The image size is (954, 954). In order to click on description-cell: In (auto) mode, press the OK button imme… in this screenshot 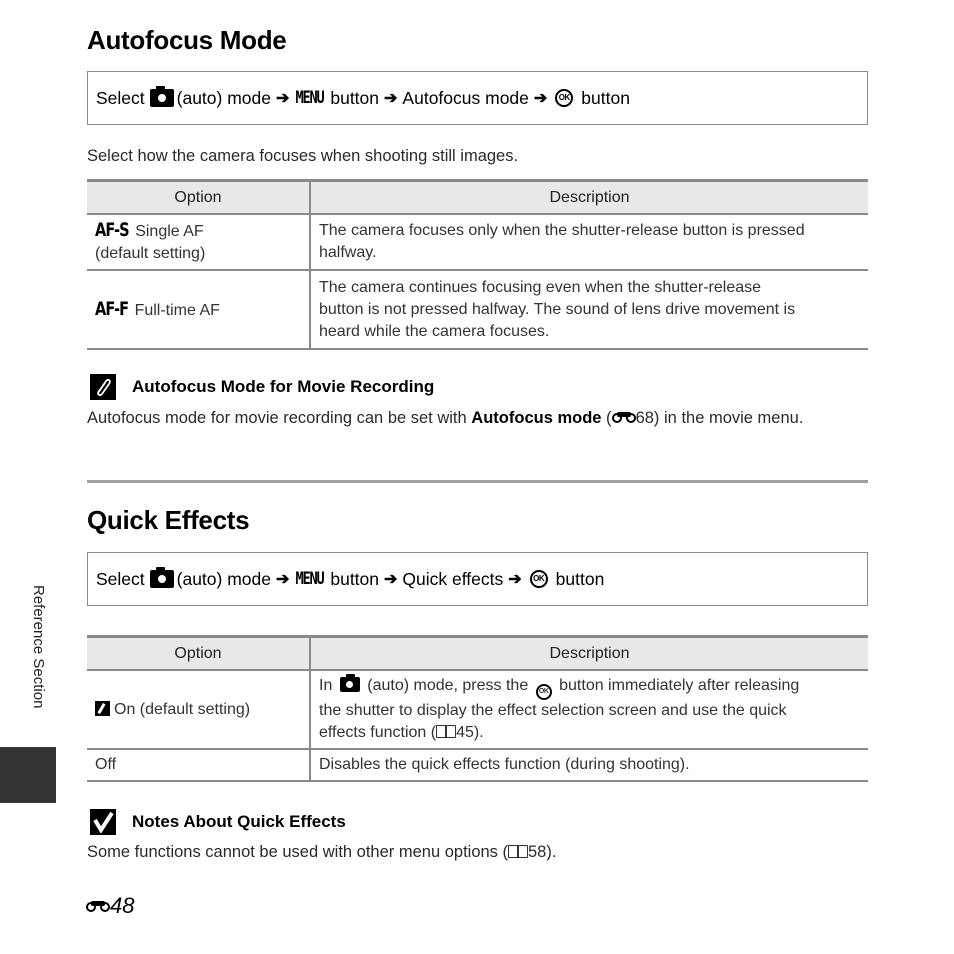, I will do `click(588, 710)`.